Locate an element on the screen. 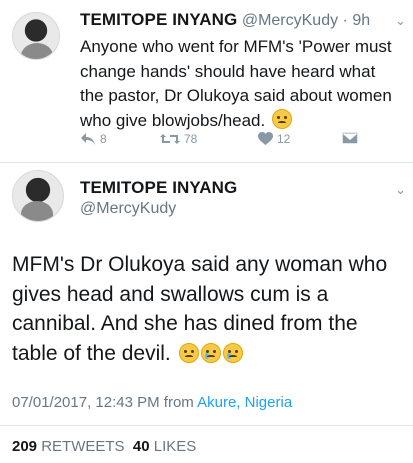 The image size is (413, 463). reply-button: 8 is located at coordinates (93, 139).